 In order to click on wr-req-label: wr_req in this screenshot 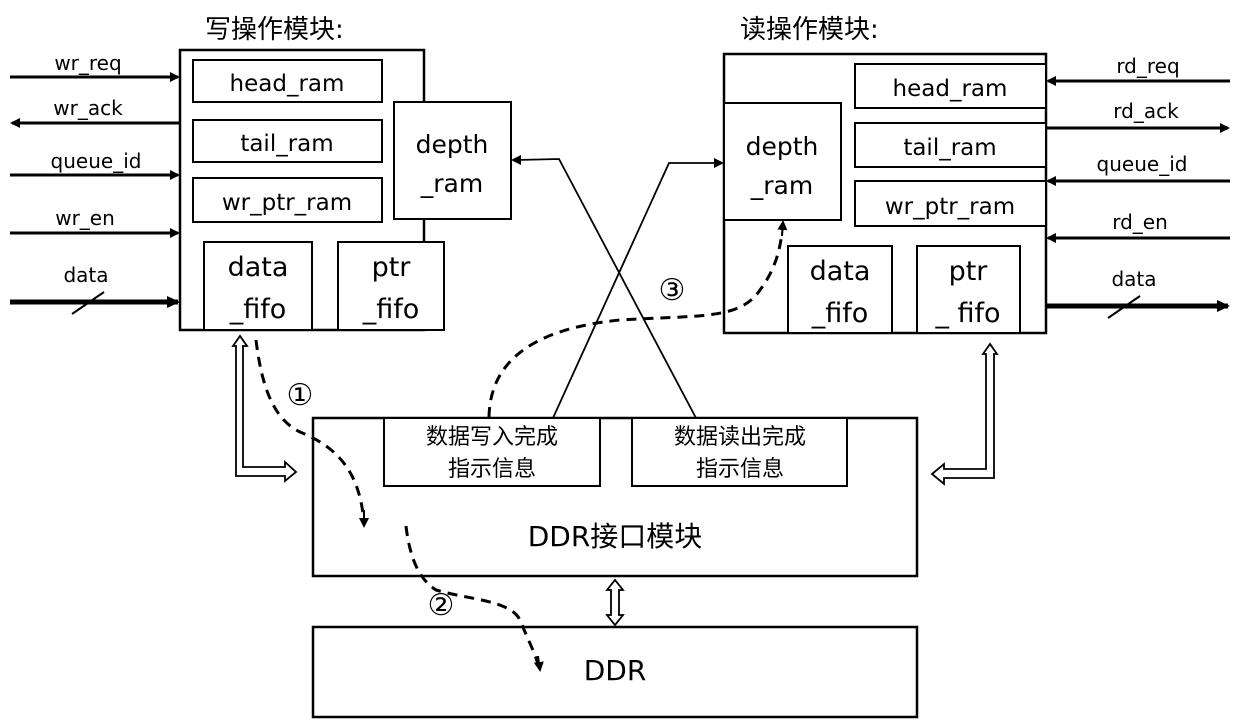, I will do `click(87, 63)`.